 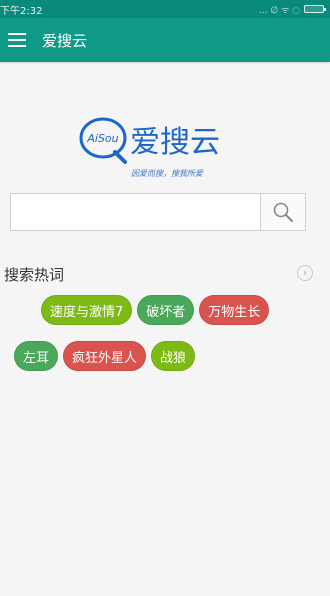 What do you see at coordinates (315, 9) in the screenshot?
I see `battery-icon` at bounding box center [315, 9].